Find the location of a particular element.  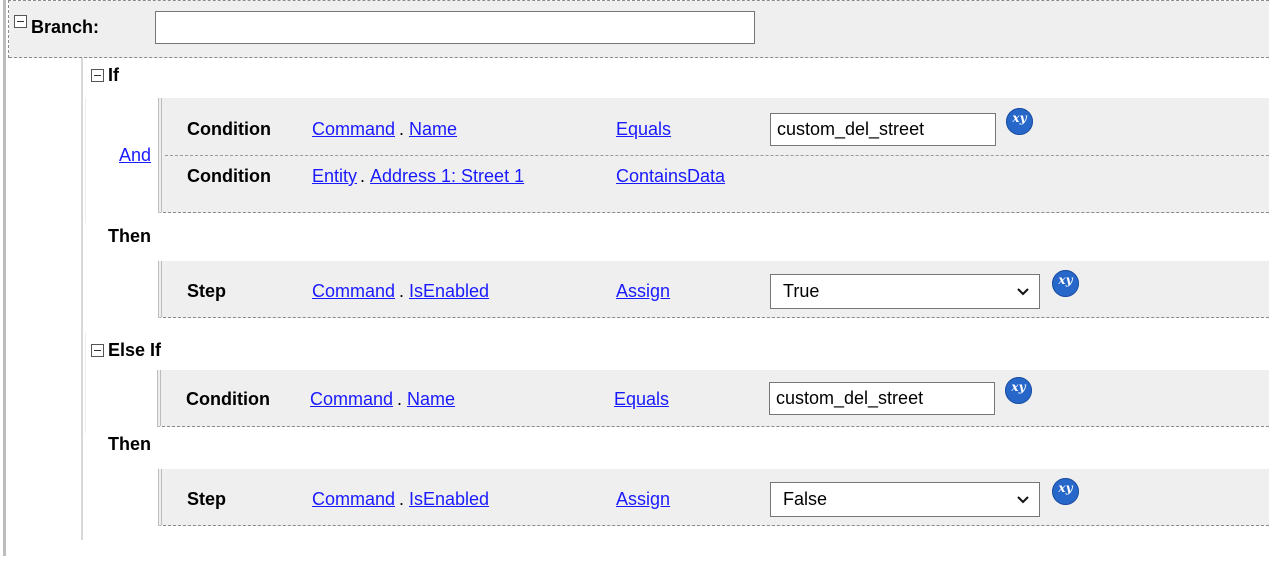

condition-1-variable-button: xy is located at coordinates (1019, 121).